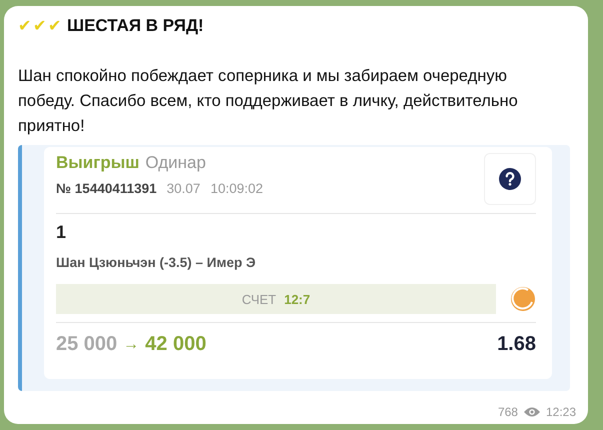  I want to click on message-title: ШЕСТАЯ В РЯД!, so click(135, 26).